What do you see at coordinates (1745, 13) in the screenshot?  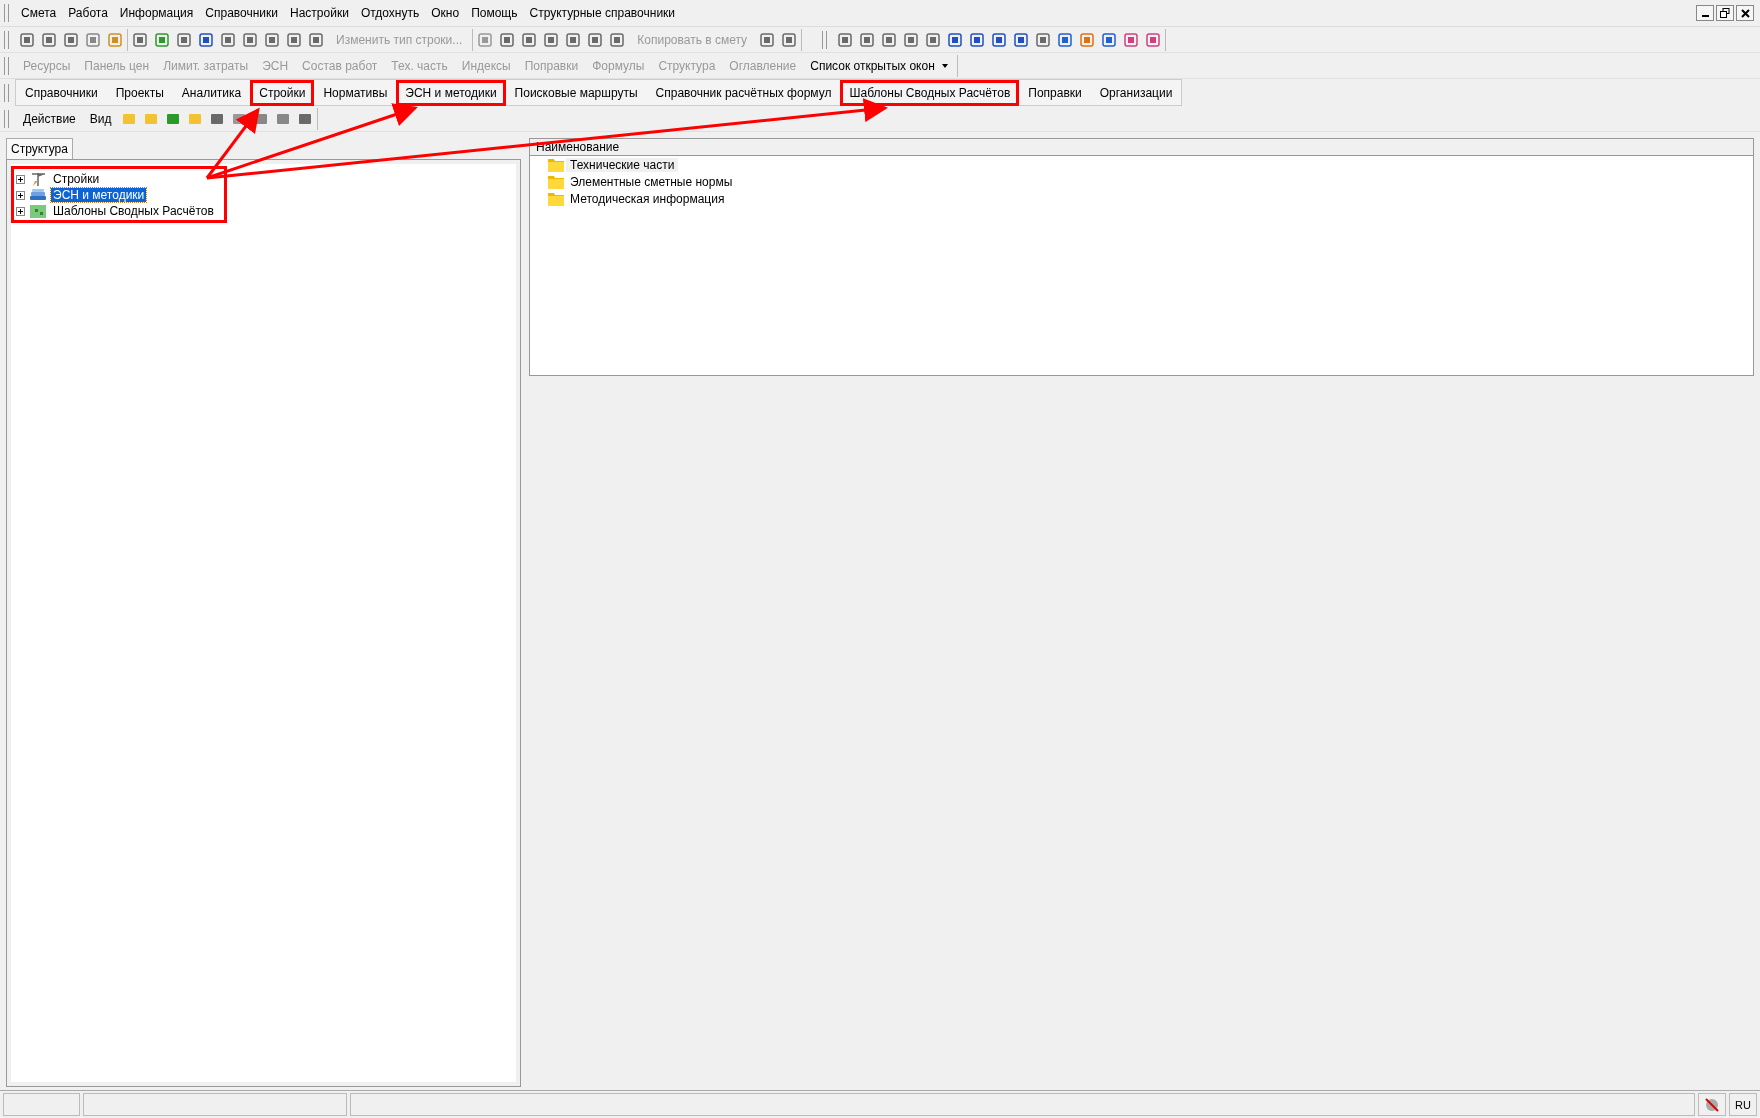 I see `close-button` at bounding box center [1745, 13].